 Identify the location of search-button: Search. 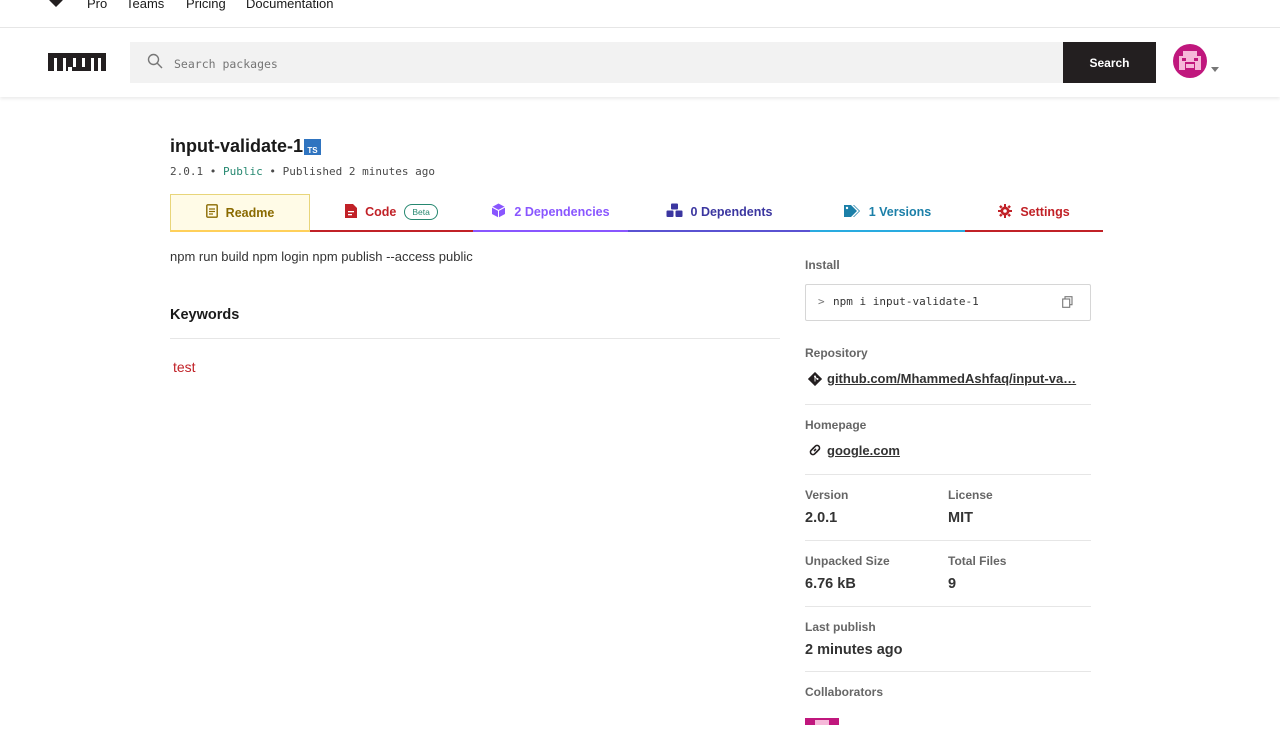
(1109, 62).